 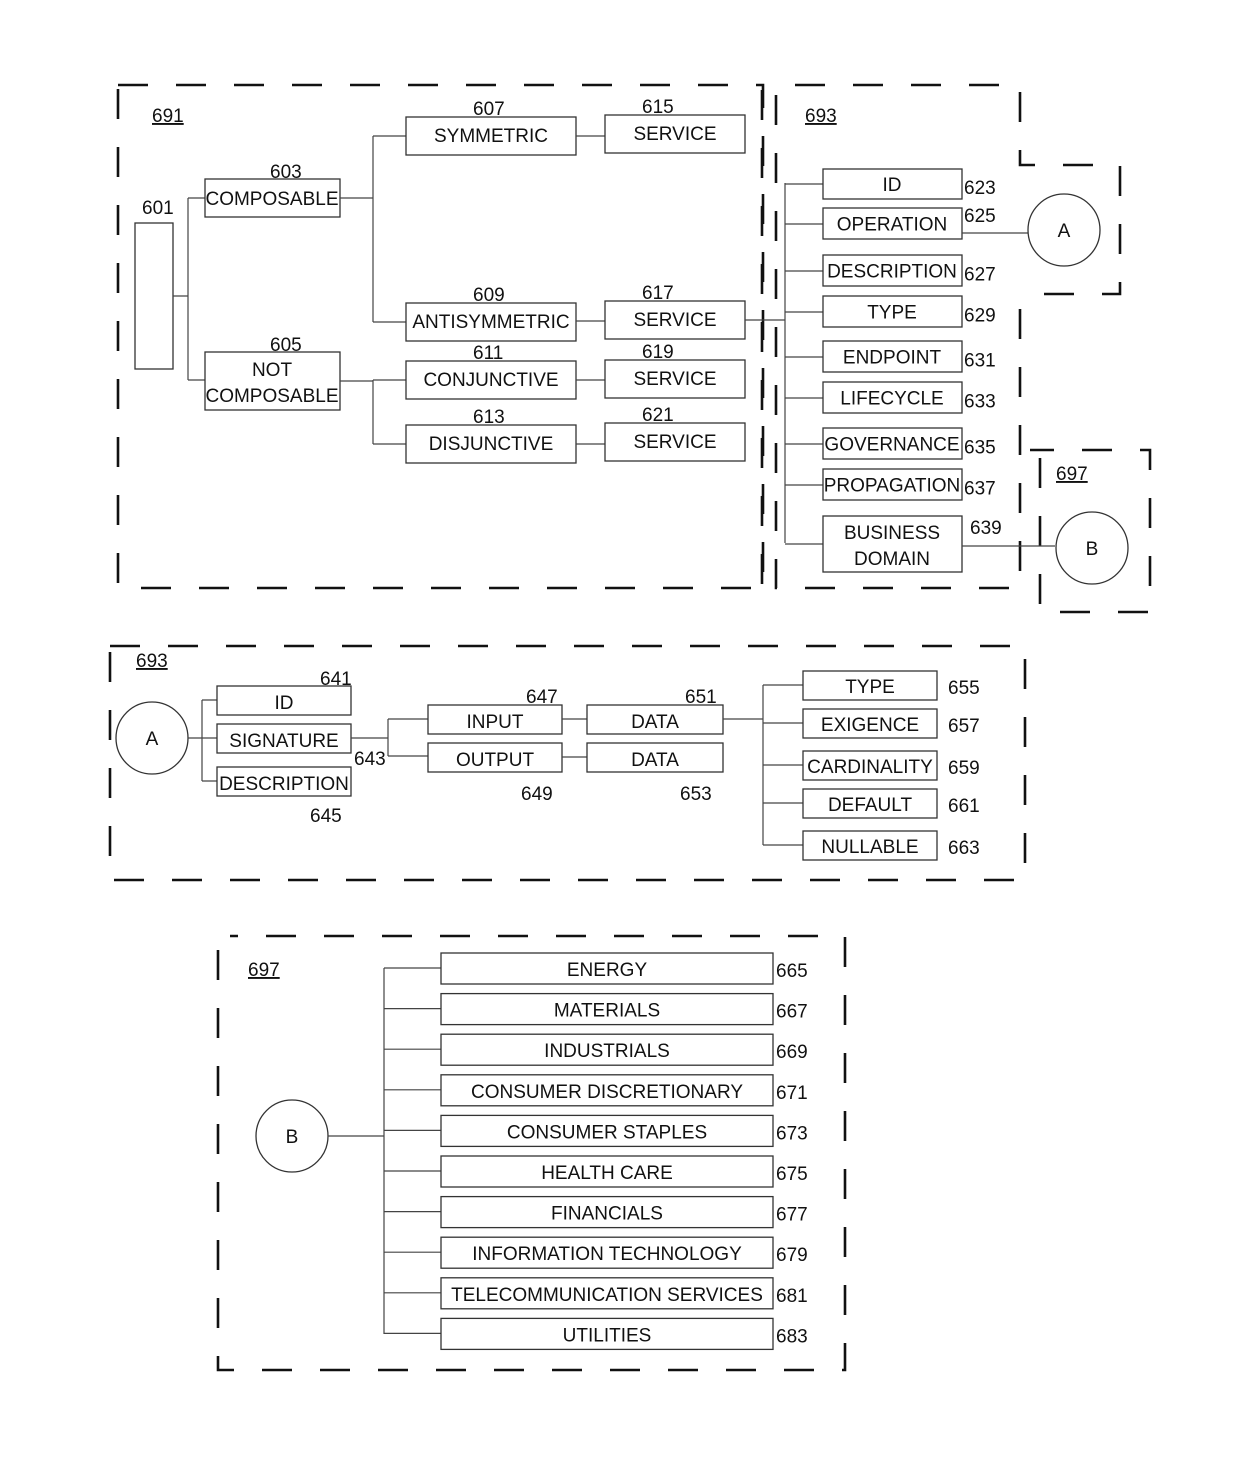 I want to click on data-attribute-item: NULLABLE 663, so click(x=871, y=845).